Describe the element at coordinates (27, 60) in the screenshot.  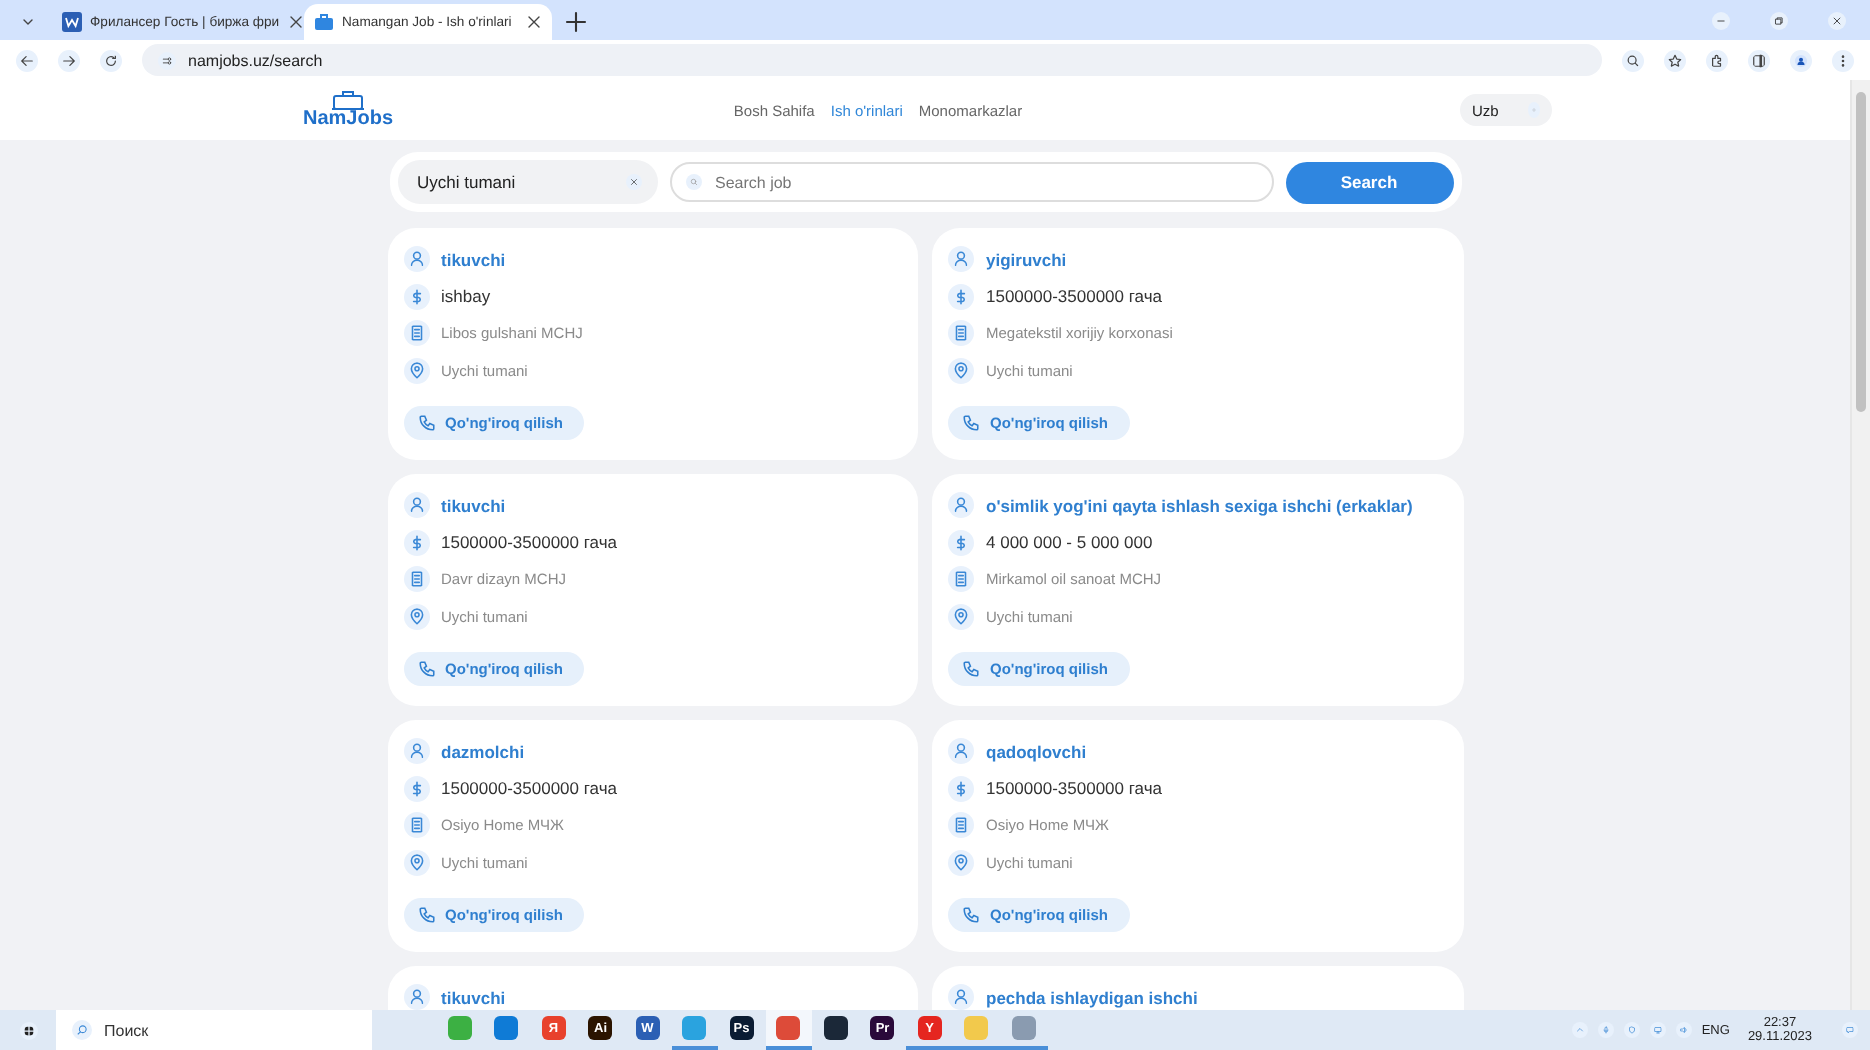
I see `back-icon` at that location.